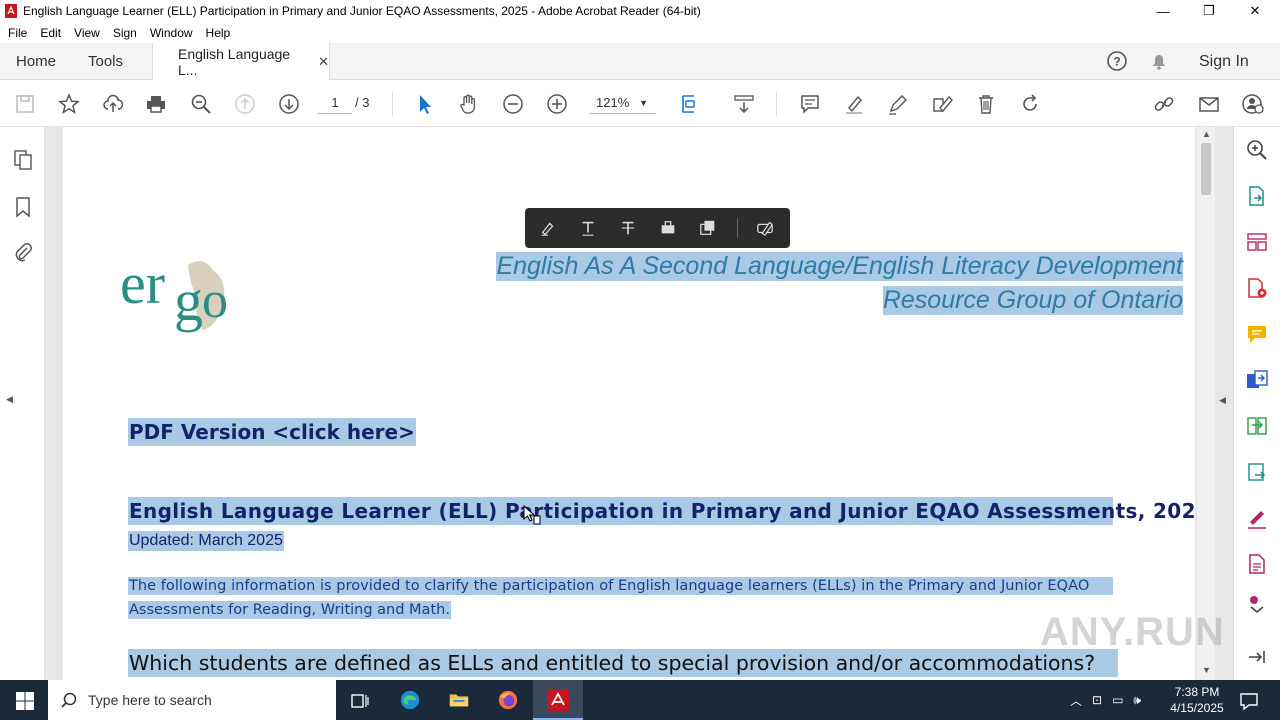 Image resolution: width=1280 pixels, height=720 pixels. Describe the element at coordinates (23, 207) in the screenshot. I see `bookmarks-icon` at that location.